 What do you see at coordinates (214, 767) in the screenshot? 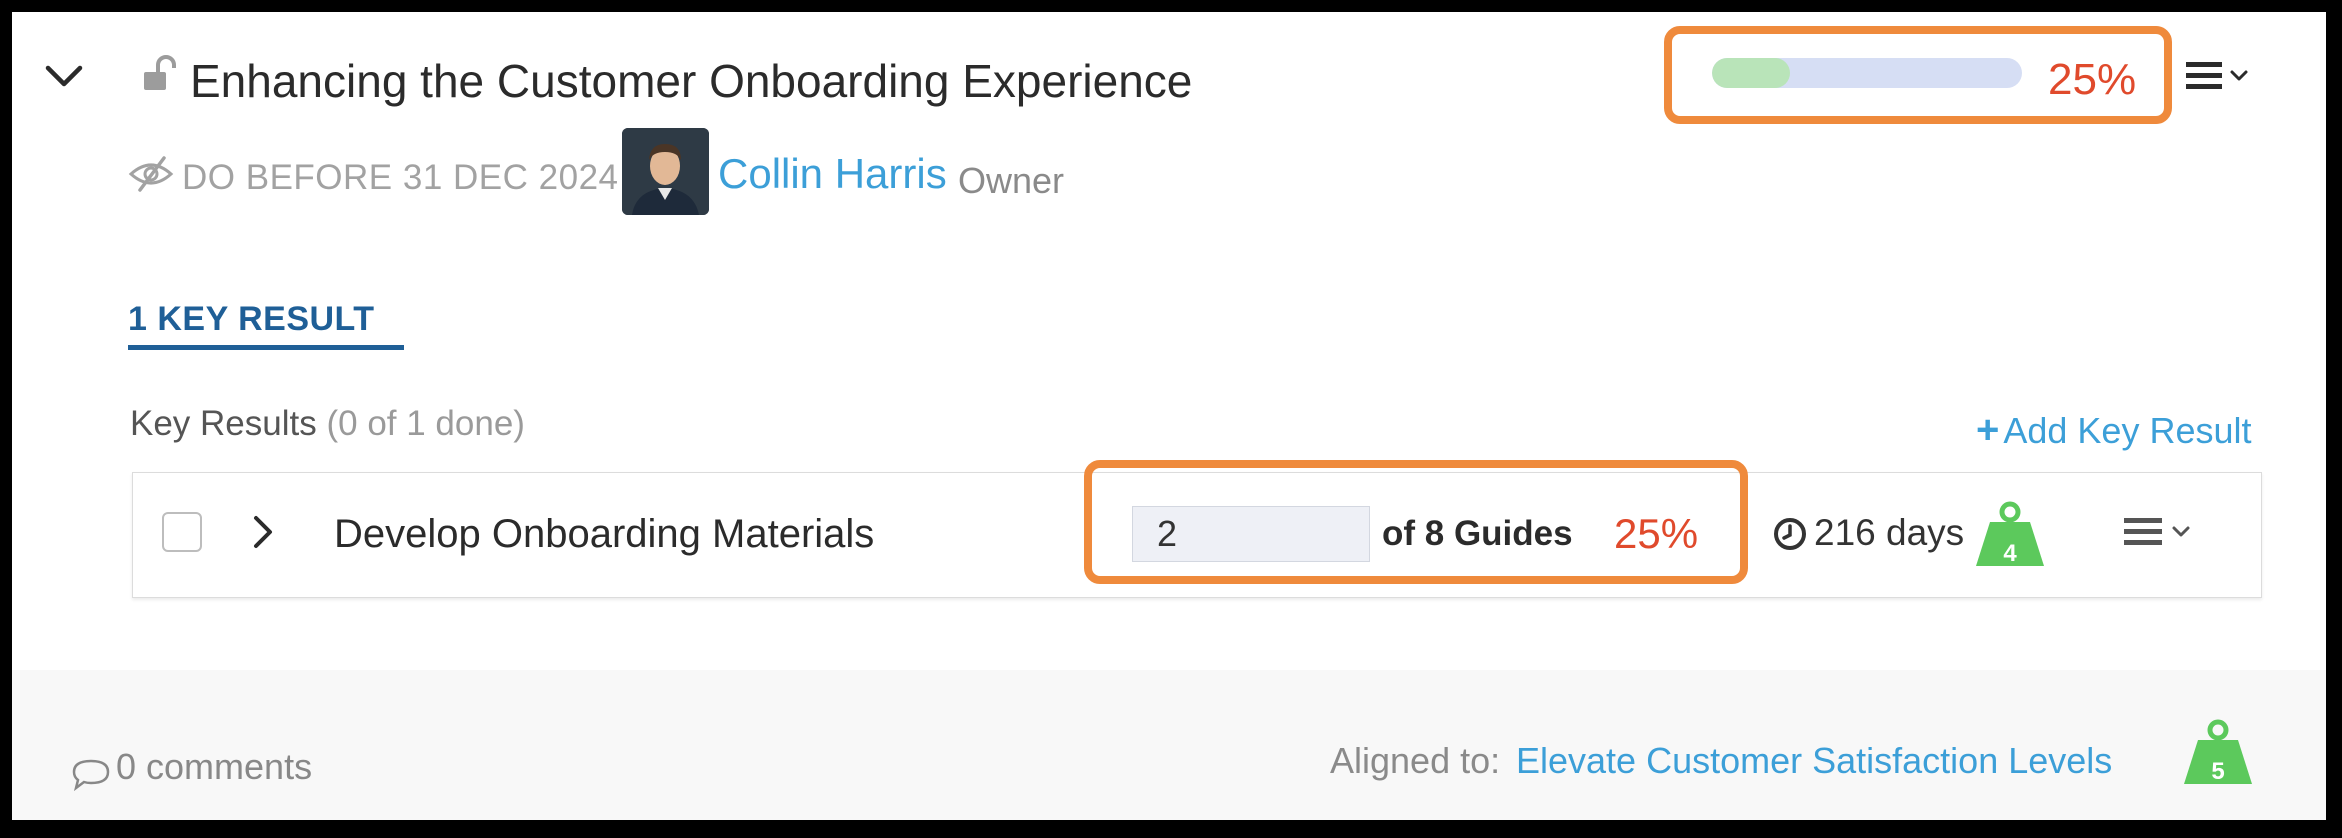
I see `comments-link: 0 comments` at bounding box center [214, 767].